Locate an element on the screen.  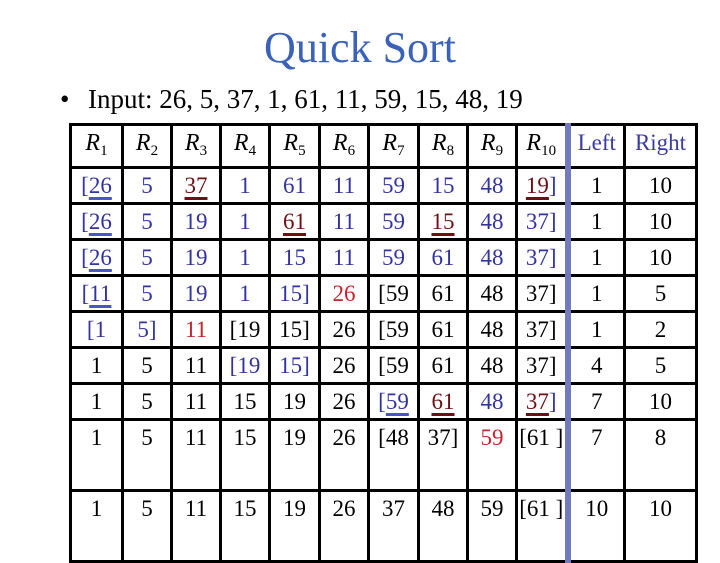
table-row: 1 5 11 15 19 26 37 48 59 [61 ] 10 10 is located at coordinates (383, 526).